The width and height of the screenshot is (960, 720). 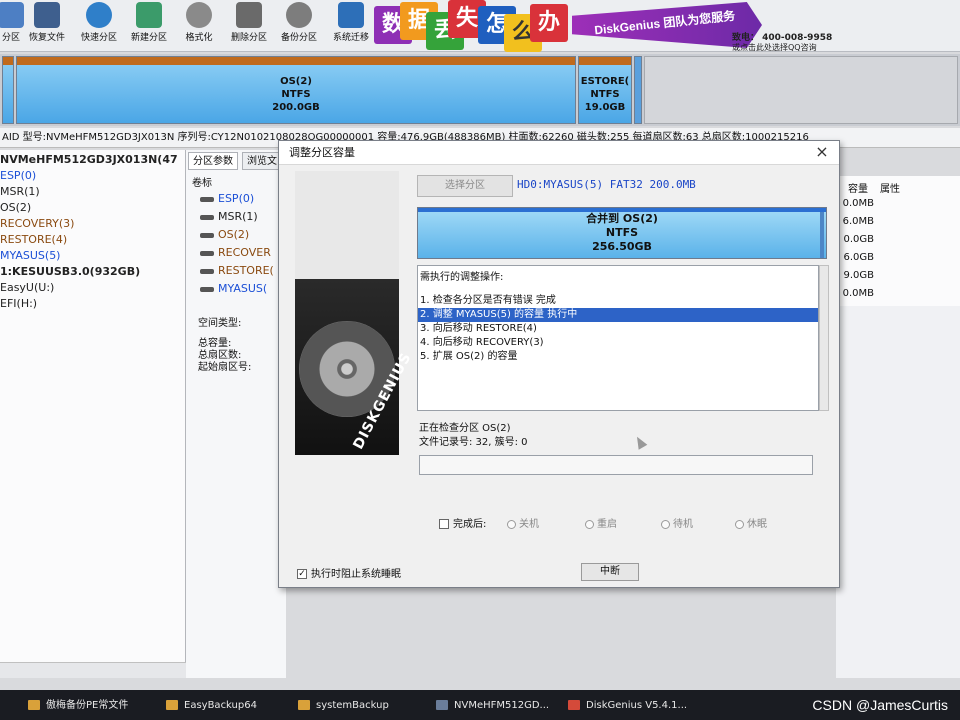 What do you see at coordinates (822, 152) in the screenshot?
I see `close-icon: ×` at bounding box center [822, 152].